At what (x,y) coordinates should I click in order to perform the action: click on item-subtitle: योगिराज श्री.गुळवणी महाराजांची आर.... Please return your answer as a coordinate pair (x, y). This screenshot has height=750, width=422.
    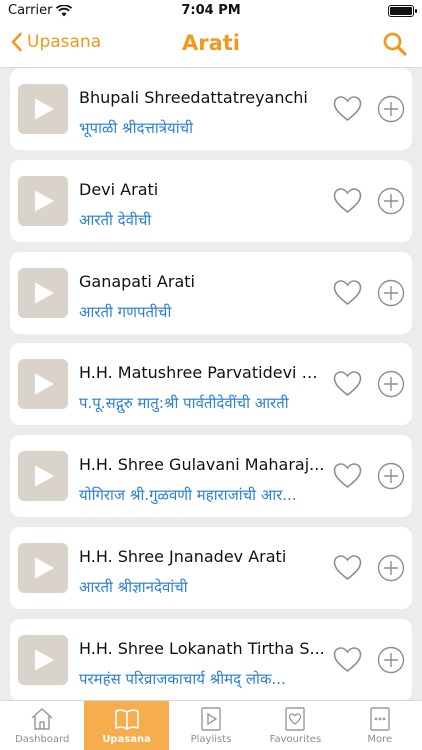
    Looking at the image, I should click on (188, 495).